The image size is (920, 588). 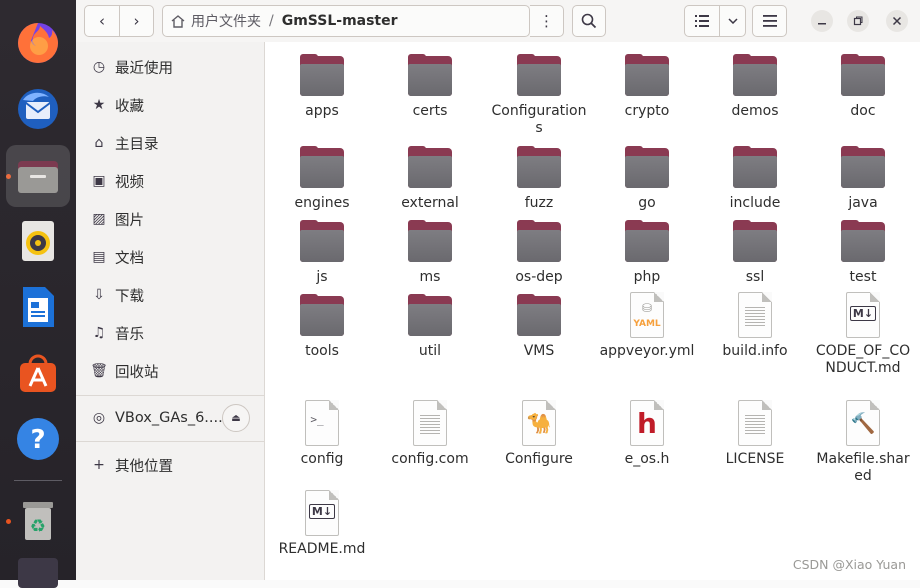 What do you see at coordinates (38, 176) in the screenshot?
I see `files-launcher` at bounding box center [38, 176].